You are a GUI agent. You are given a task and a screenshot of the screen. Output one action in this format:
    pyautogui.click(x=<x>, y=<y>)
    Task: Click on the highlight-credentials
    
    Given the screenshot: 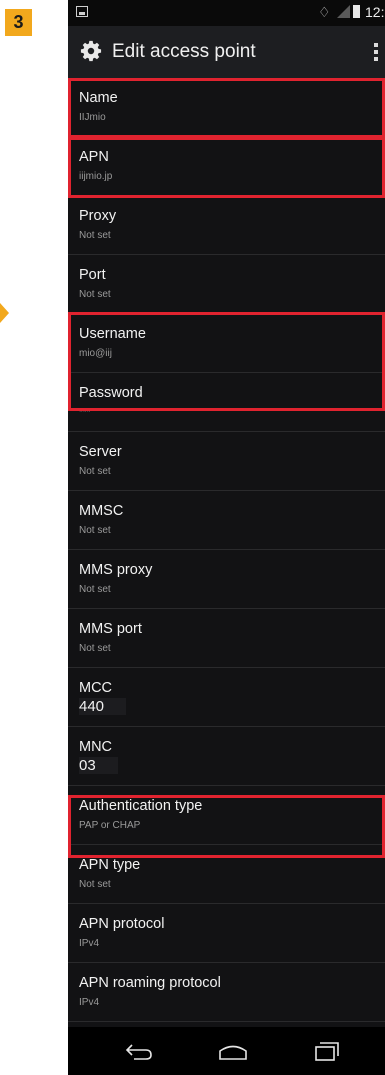 What is the action you would take?
    pyautogui.click(x=226, y=361)
    